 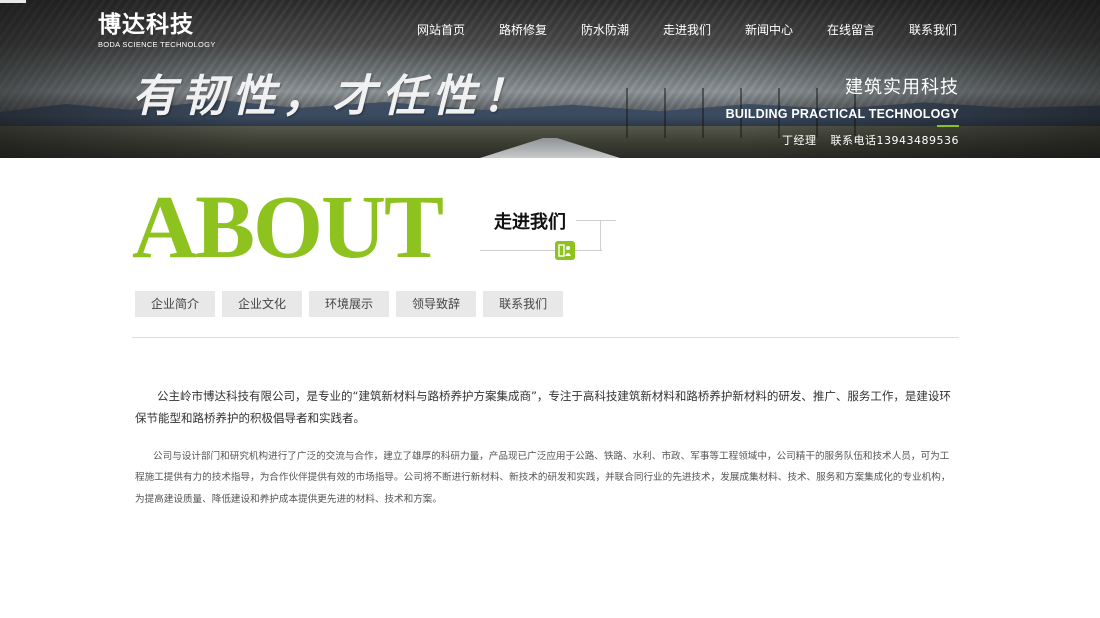 What do you see at coordinates (441, 29) in the screenshot?
I see `nav-item-home: 网站首页` at bounding box center [441, 29].